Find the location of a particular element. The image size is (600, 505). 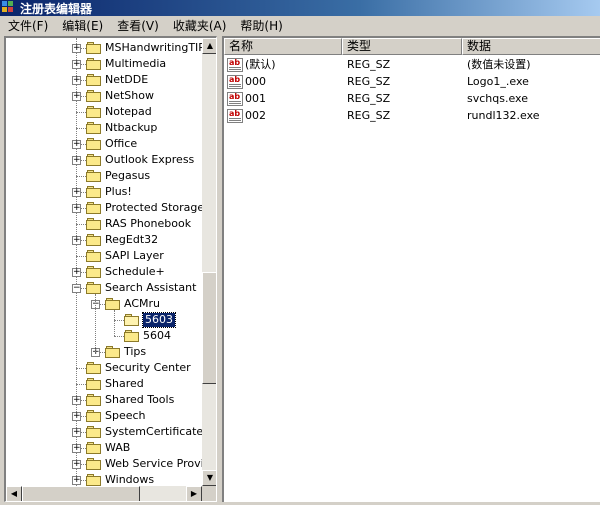

scroll-down-arrow-icon: ▼ is located at coordinates (209, 478).